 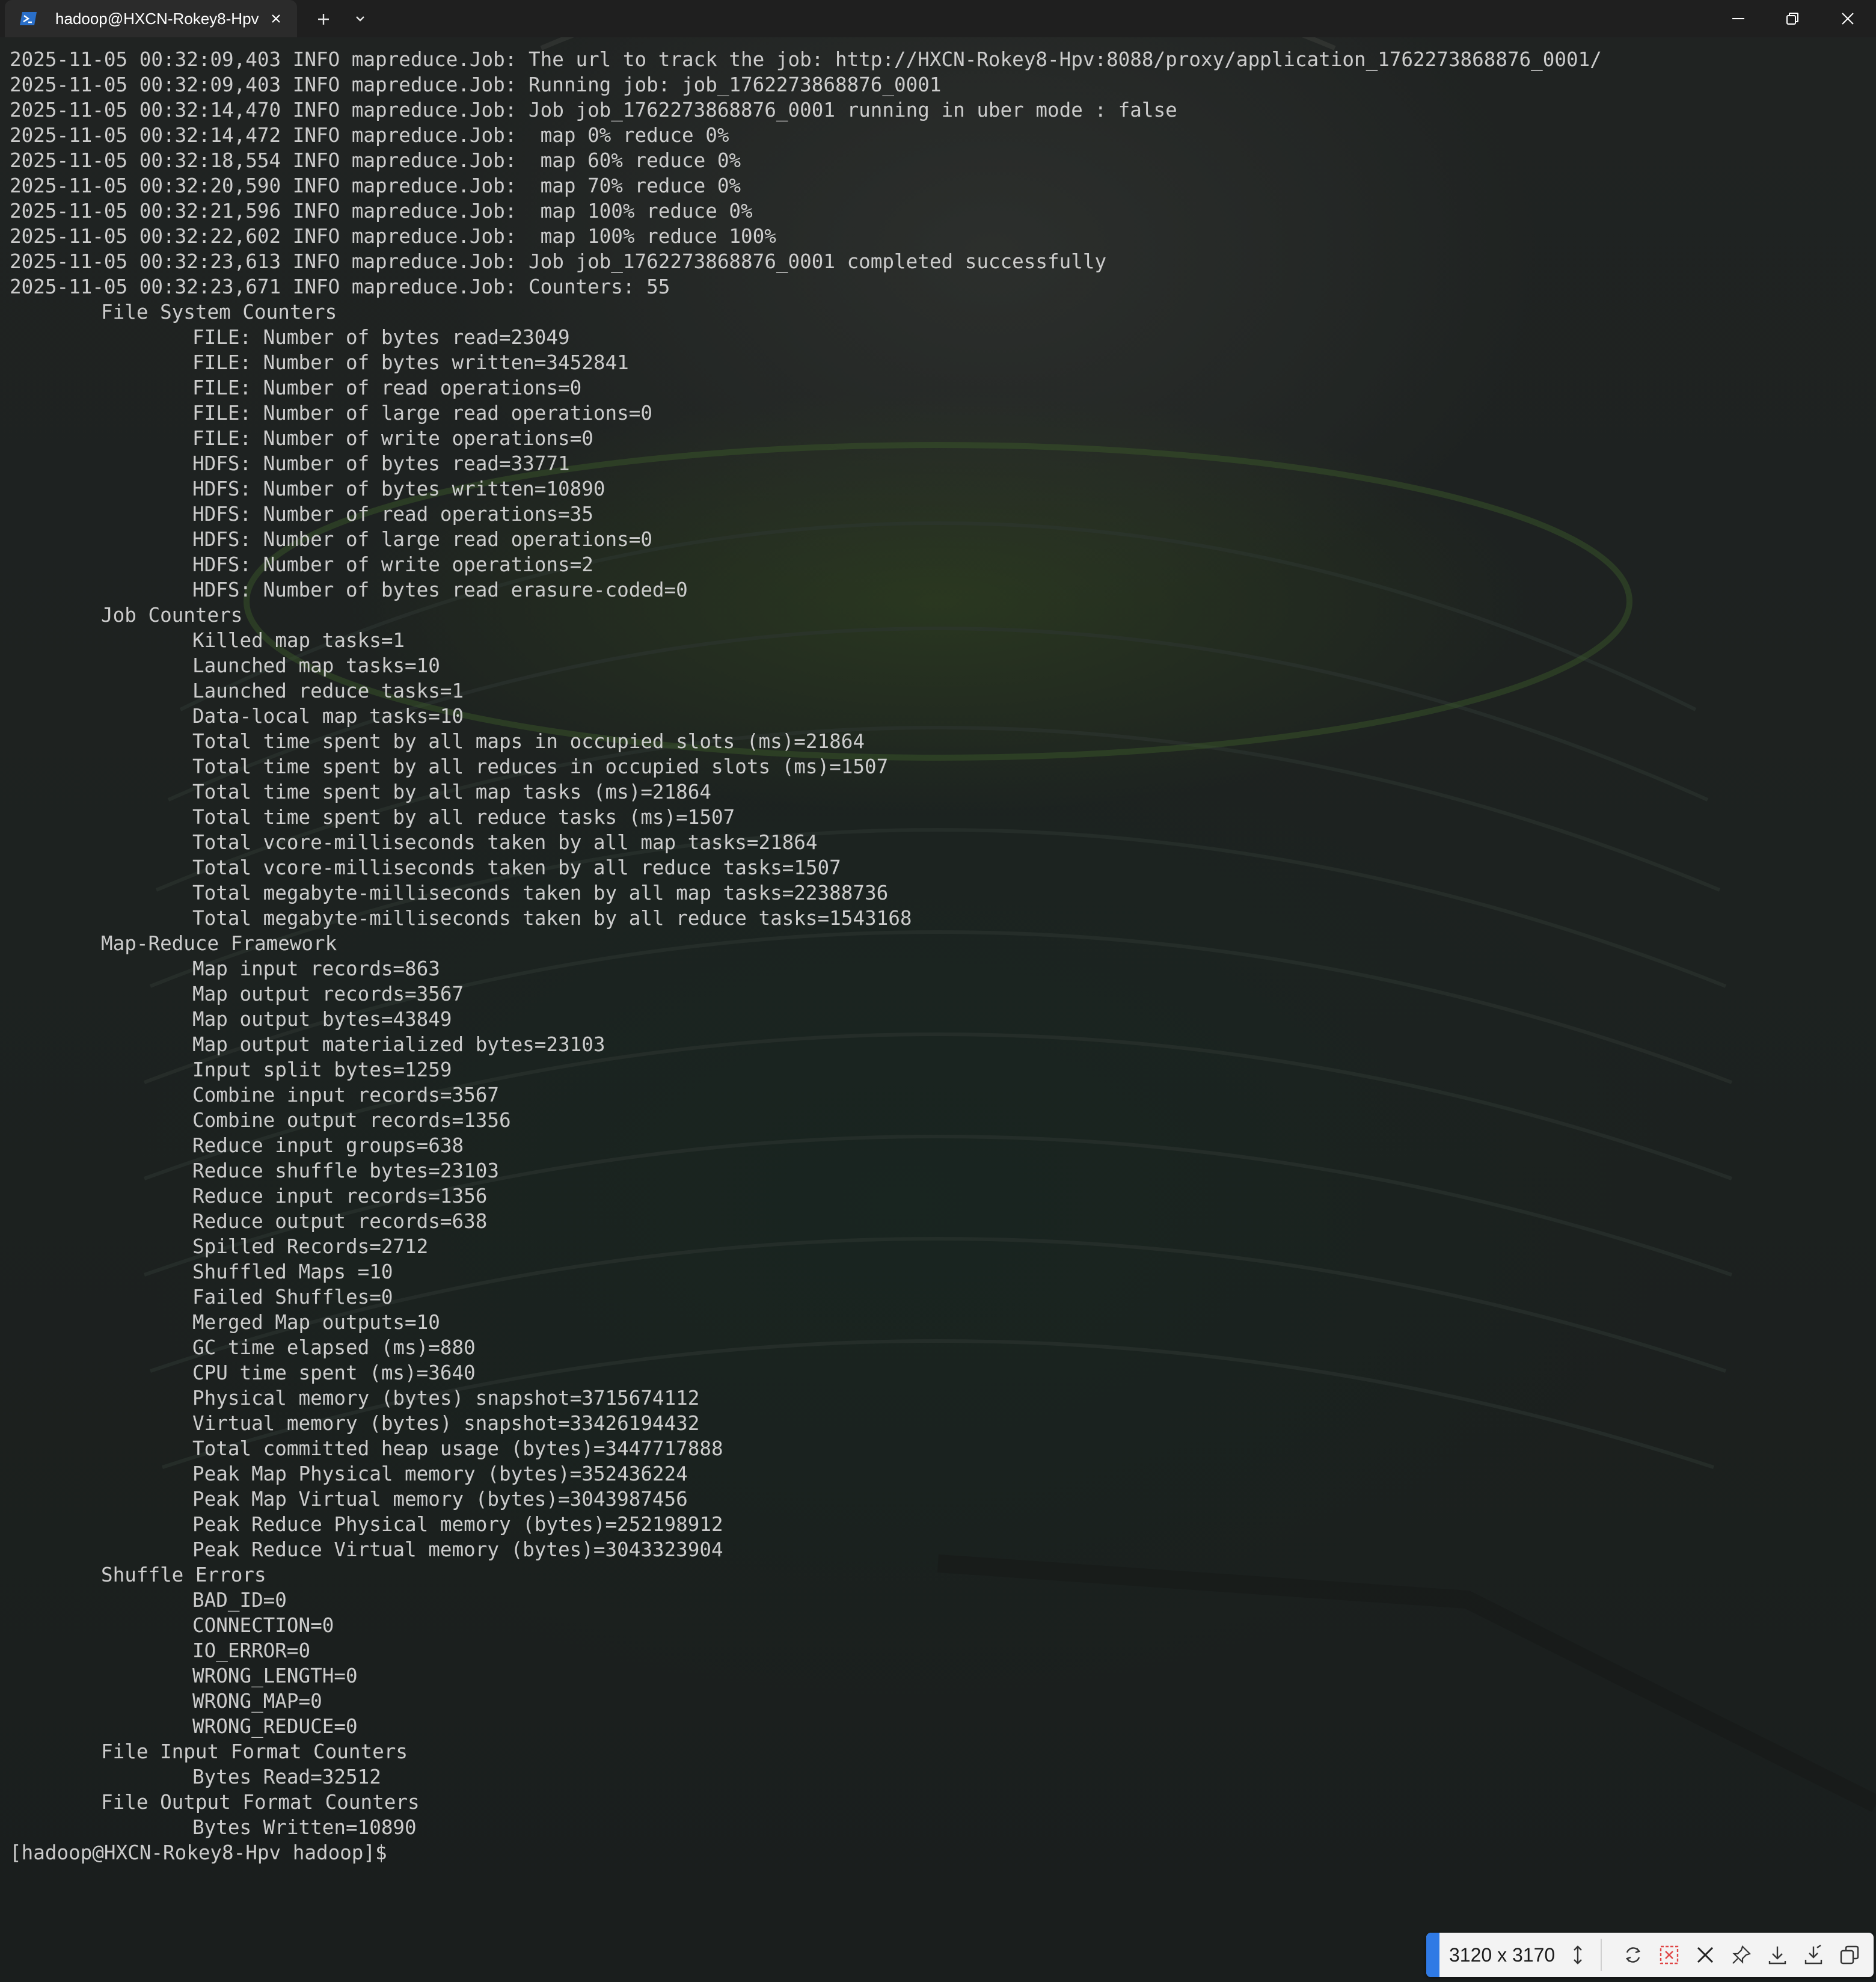 I want to click on terminal-line: FILE: Number of read operations=0, so click(x=387, y=387).